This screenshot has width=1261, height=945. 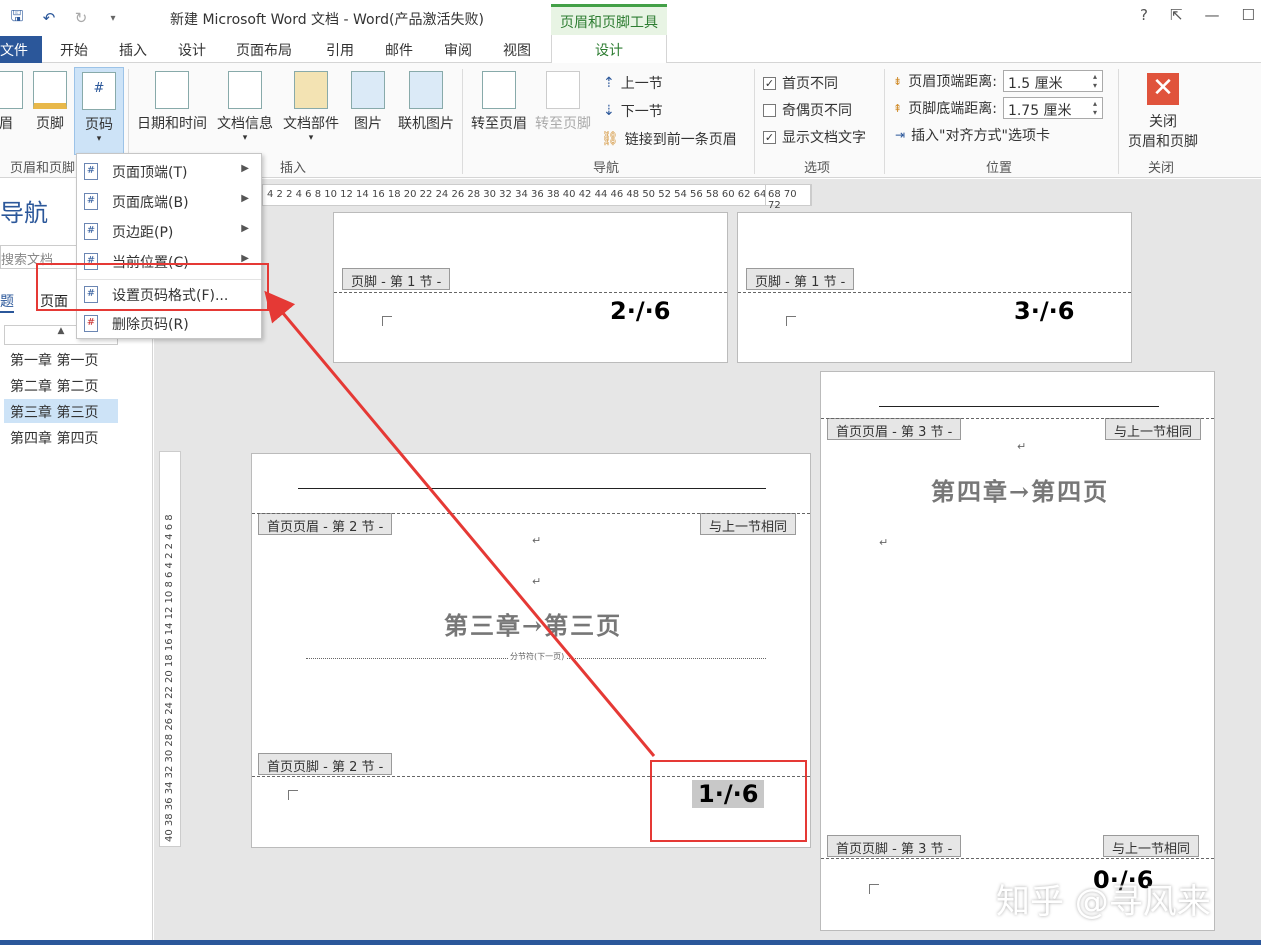 What do you see at coordinates (630, 942) in the screenshot?
I see `status-bar` at bounding box center [630, 942].